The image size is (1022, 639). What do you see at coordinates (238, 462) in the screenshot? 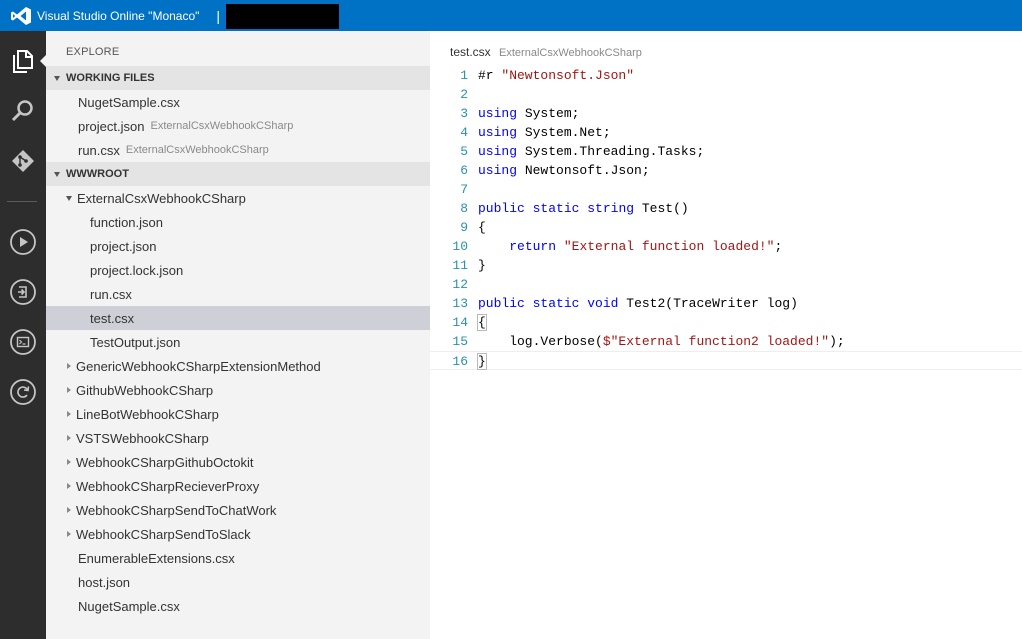
I see `folder-item-collapsed: WebhookCSharpGithubOctokit` at bounding box center [238, 462].